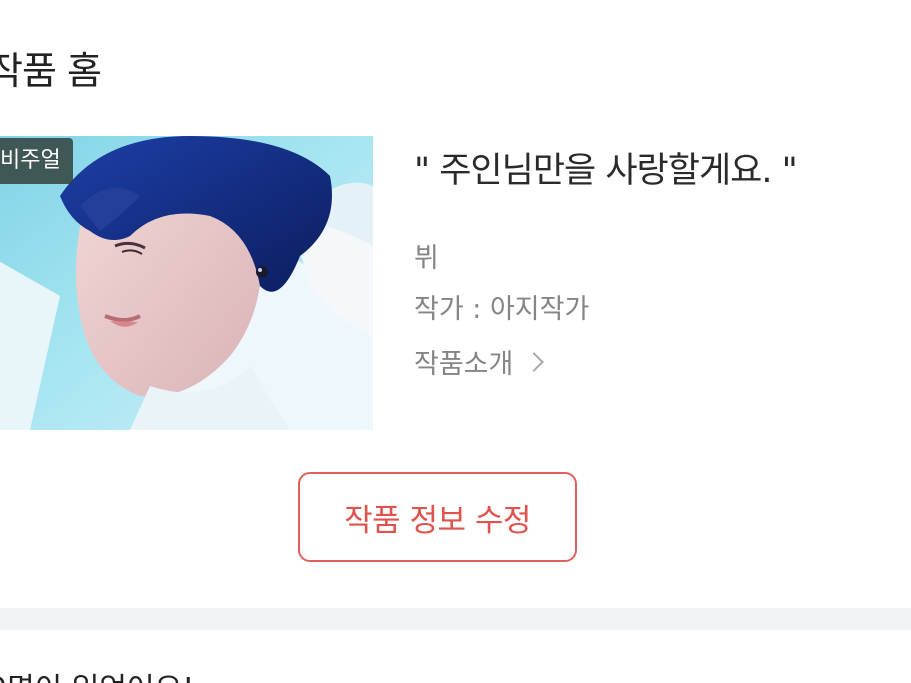 Image resolution: width=911 pixels, height=683 pixels. What do you see at coordinates (455, 619) in the screenshot?
I see `section-divider` at bounding box center [455, 619].